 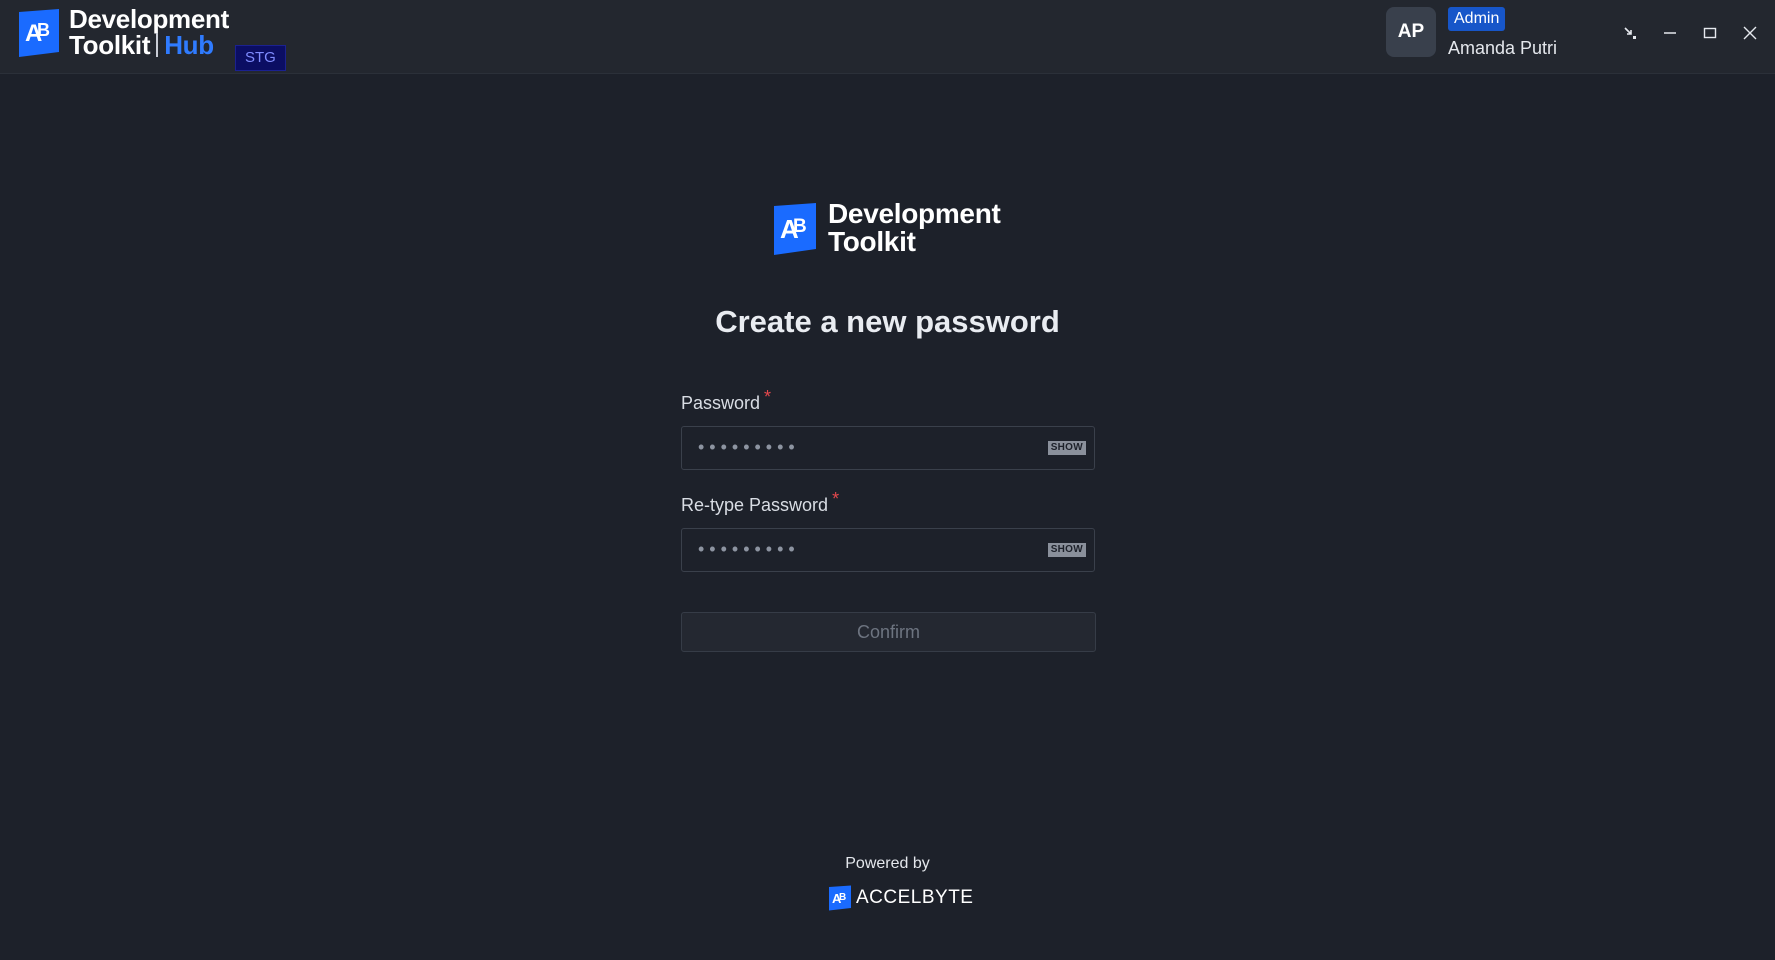 What do you see at coordinates (1411, 32) in the screenshot?
I see `avatar: AP` at bounding box center [1411, 32].